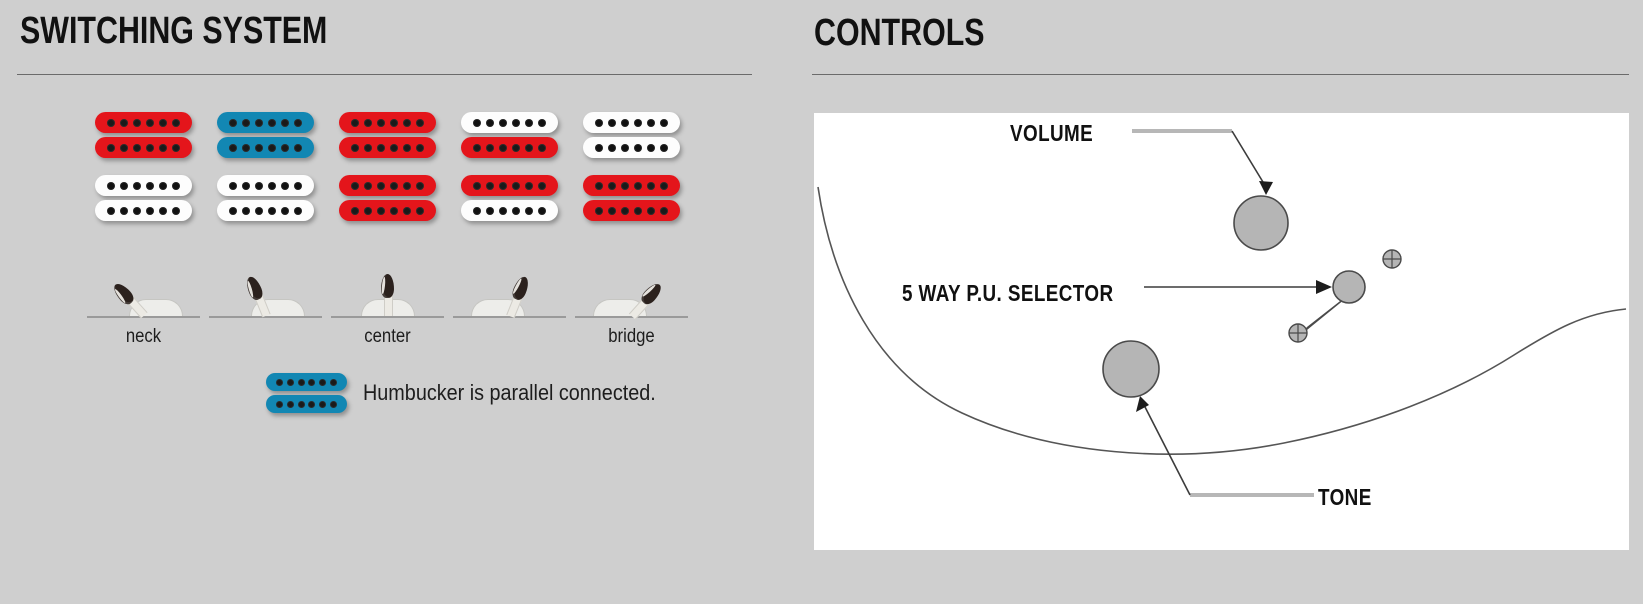 The image size is (1643, 604). Describe the element at coordinates (143, 336) in the screenshot. I see `switch-position-label-1: neck` at that location.